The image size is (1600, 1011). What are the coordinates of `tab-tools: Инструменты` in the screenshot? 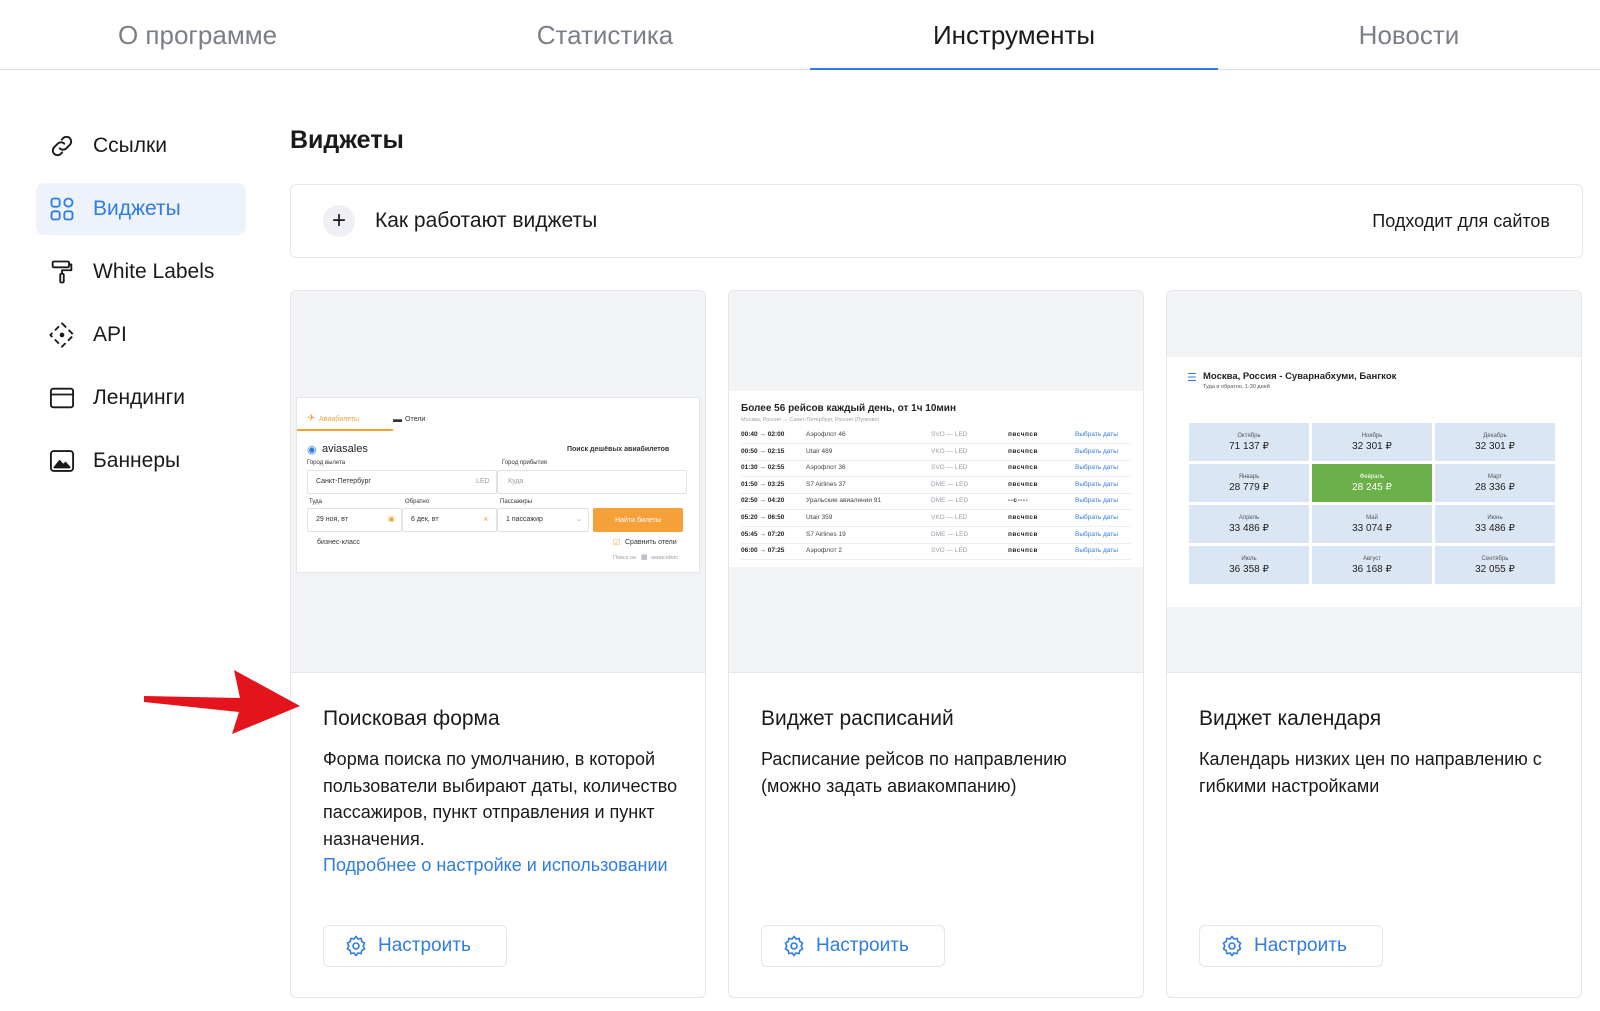 It's located at (1014, 35).